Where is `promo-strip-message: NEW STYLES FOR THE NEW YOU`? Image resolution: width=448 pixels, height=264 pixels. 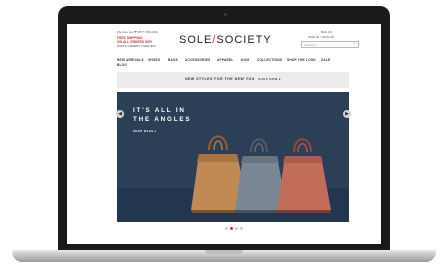 promo-strip-message: NEW STYLES FOR THE NEW YOU is located at coordinates (220, 79).